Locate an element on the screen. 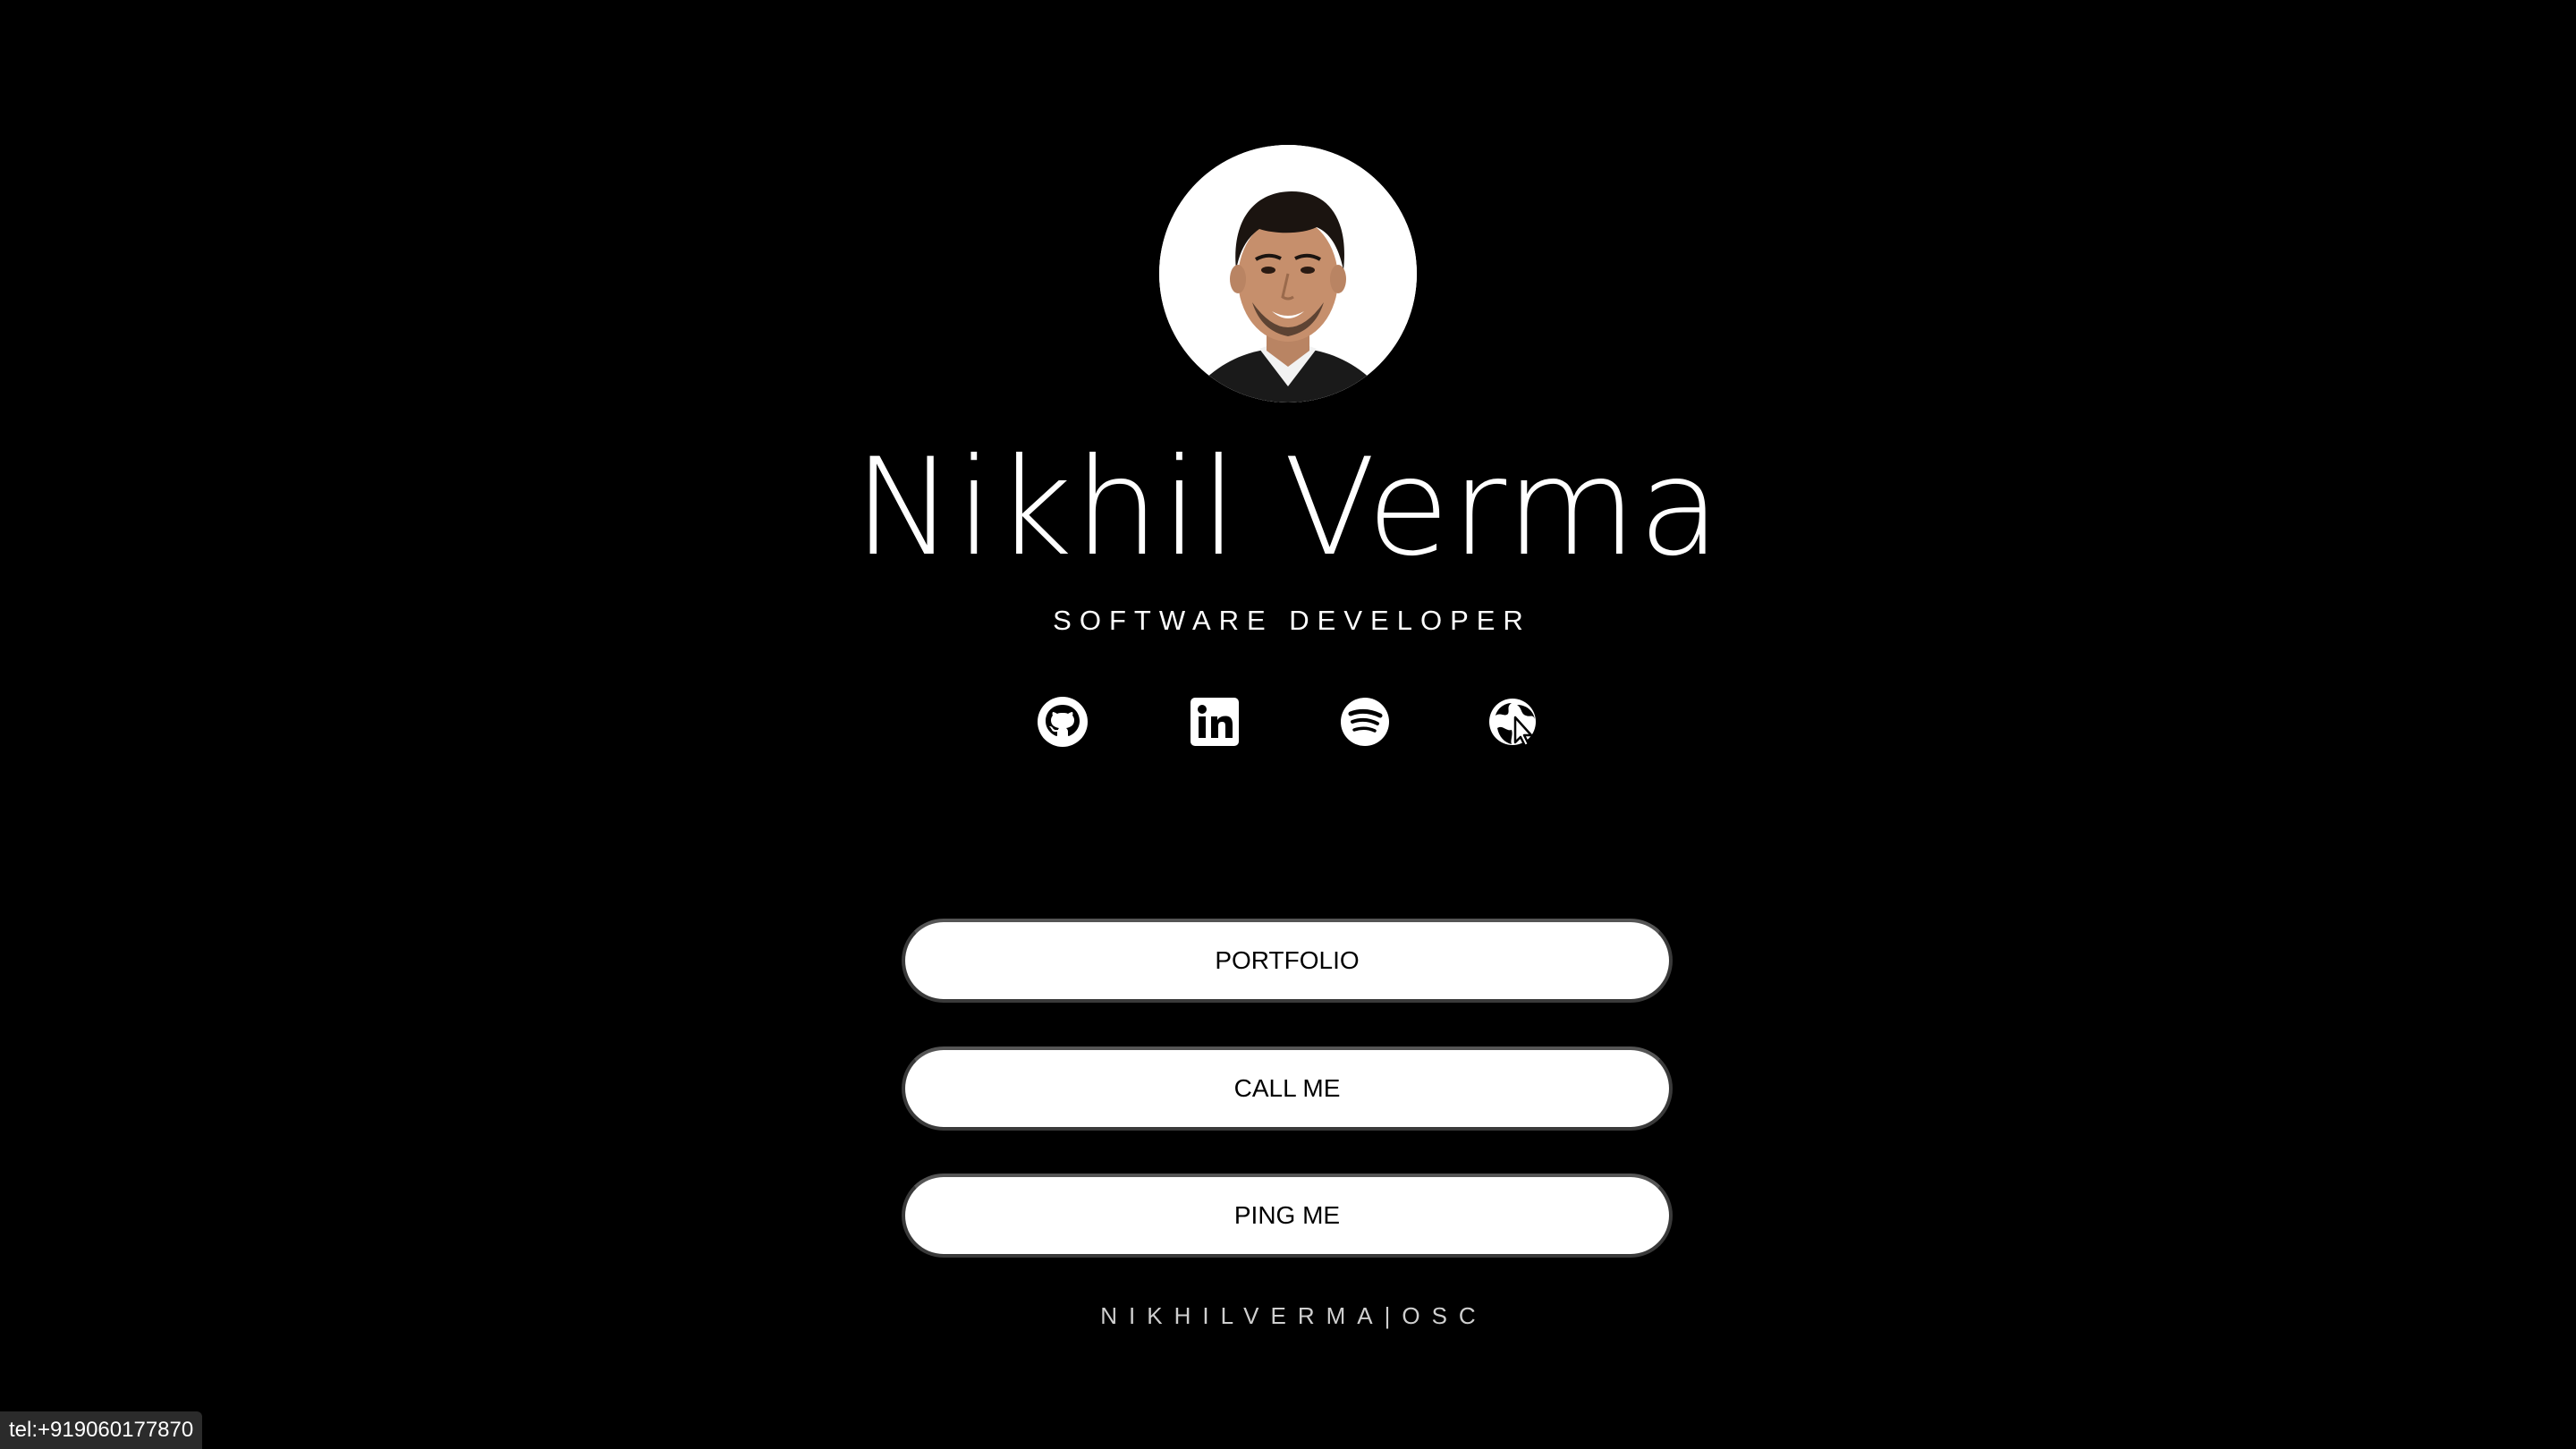 Image resolution: width=2576 pixels, height=1449 pixels. github-icon is located at coordinates (1063, 722).